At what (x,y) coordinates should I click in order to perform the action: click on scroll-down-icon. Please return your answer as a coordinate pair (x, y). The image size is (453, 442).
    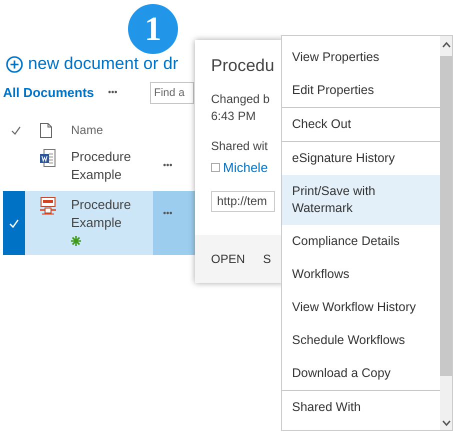
    Looking at the image, I should click on (446, 423).